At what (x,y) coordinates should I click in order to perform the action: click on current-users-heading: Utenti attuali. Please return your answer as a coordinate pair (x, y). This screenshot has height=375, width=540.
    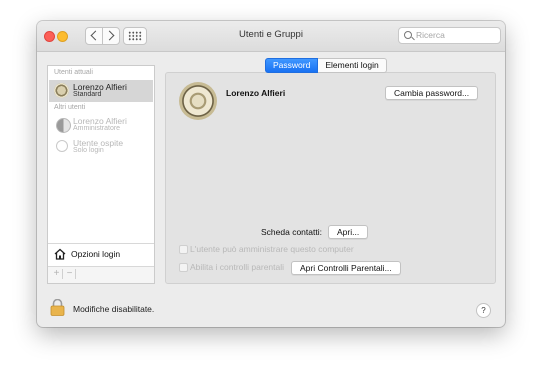
    Looking at the image, I should click on (73, 72).